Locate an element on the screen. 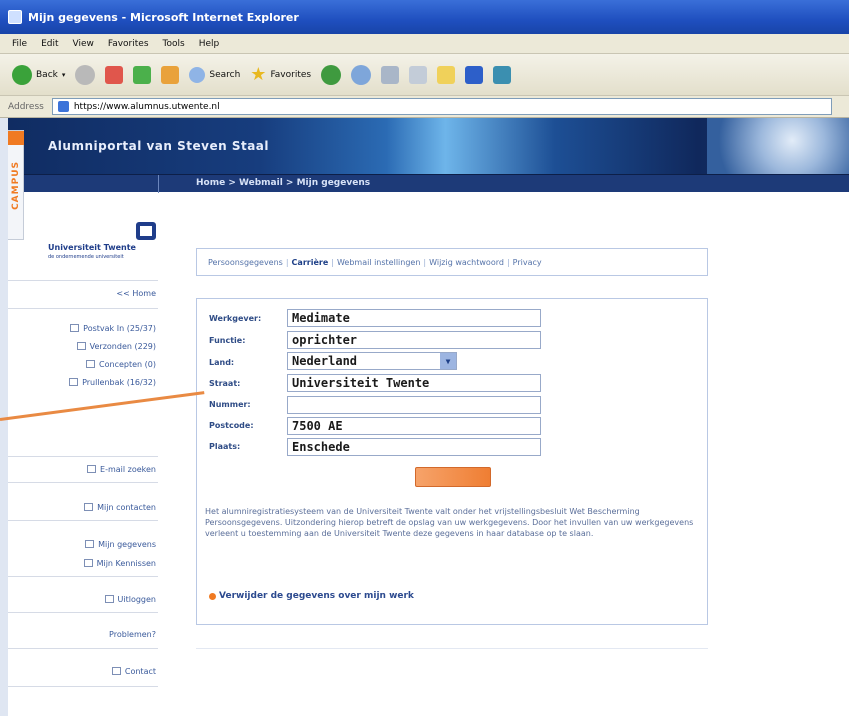 The width and height of the screenshot is (849, 716). forward-button is located at coordinates (85, 74).